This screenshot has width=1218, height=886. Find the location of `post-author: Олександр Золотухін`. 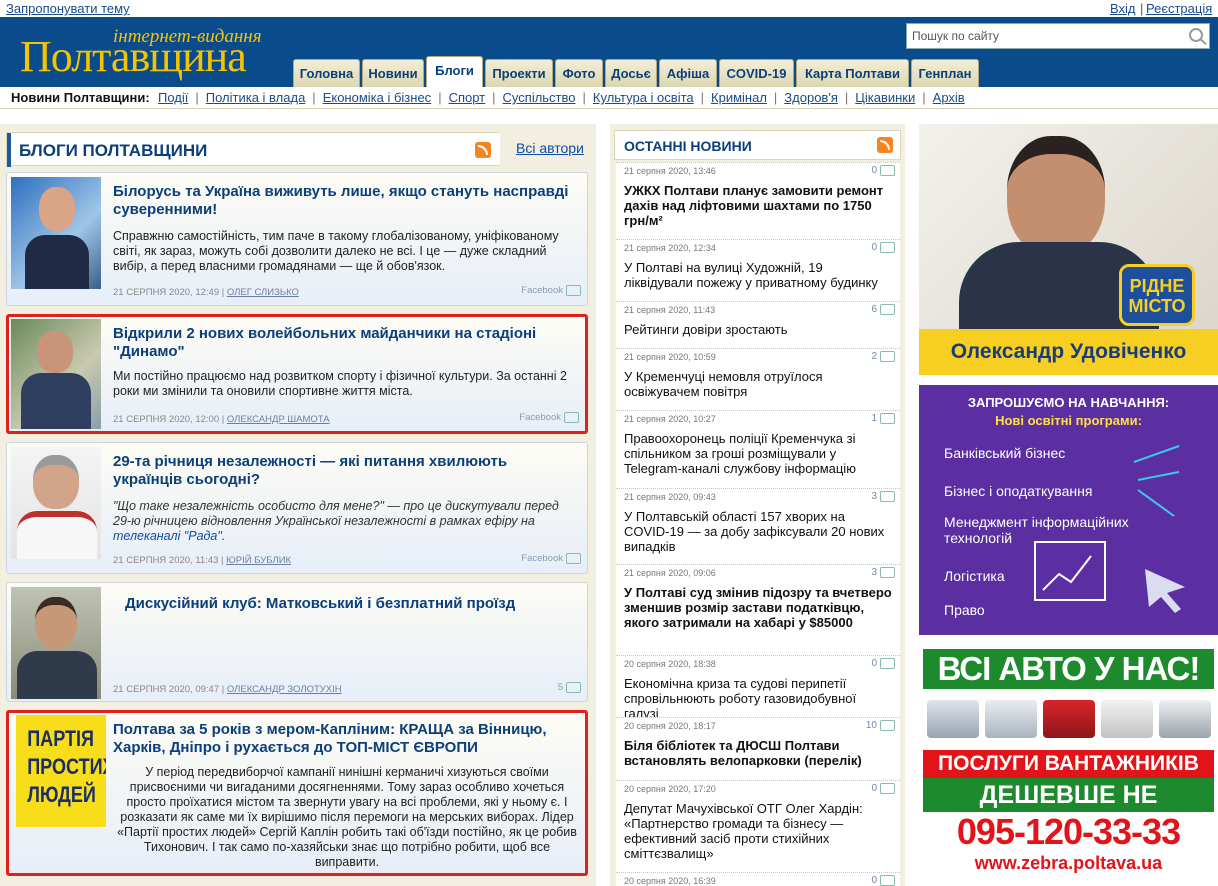

post-author: Олександр Золотухін is located at coordinates (284, 689).